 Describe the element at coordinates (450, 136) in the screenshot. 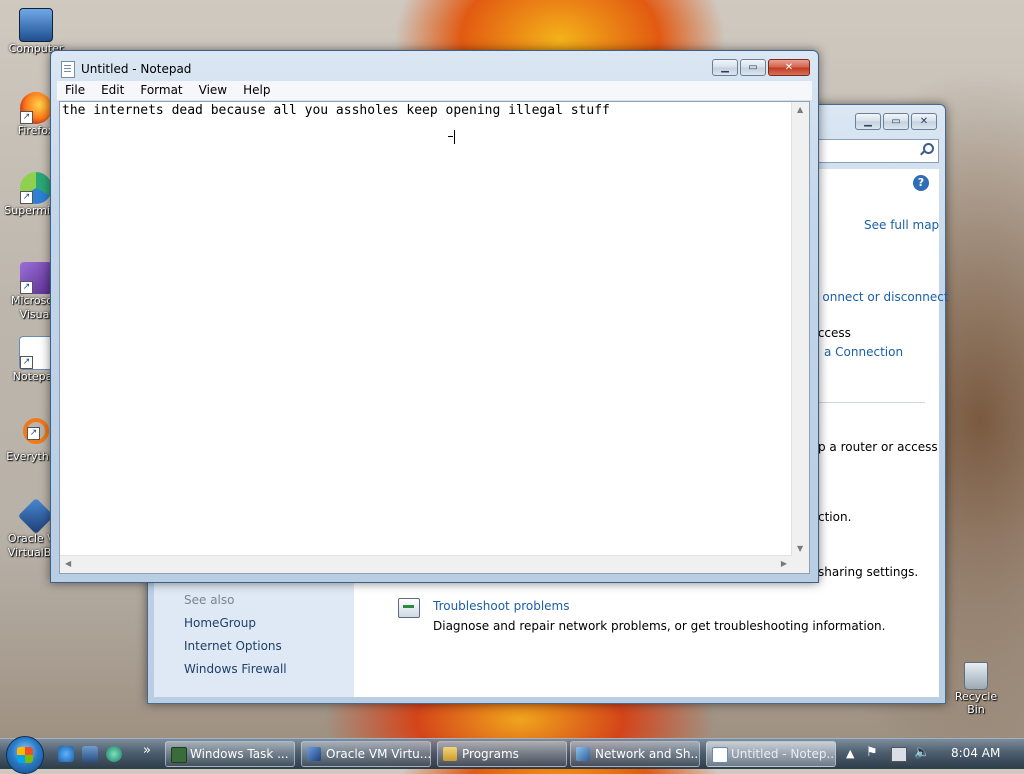

I see `mouse-ibeam-cursor` at that location.